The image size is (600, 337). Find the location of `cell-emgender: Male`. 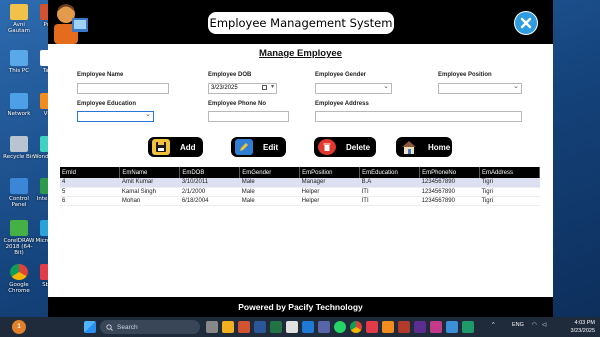

cell-emgender: Male is located at coordinates (269, 201).